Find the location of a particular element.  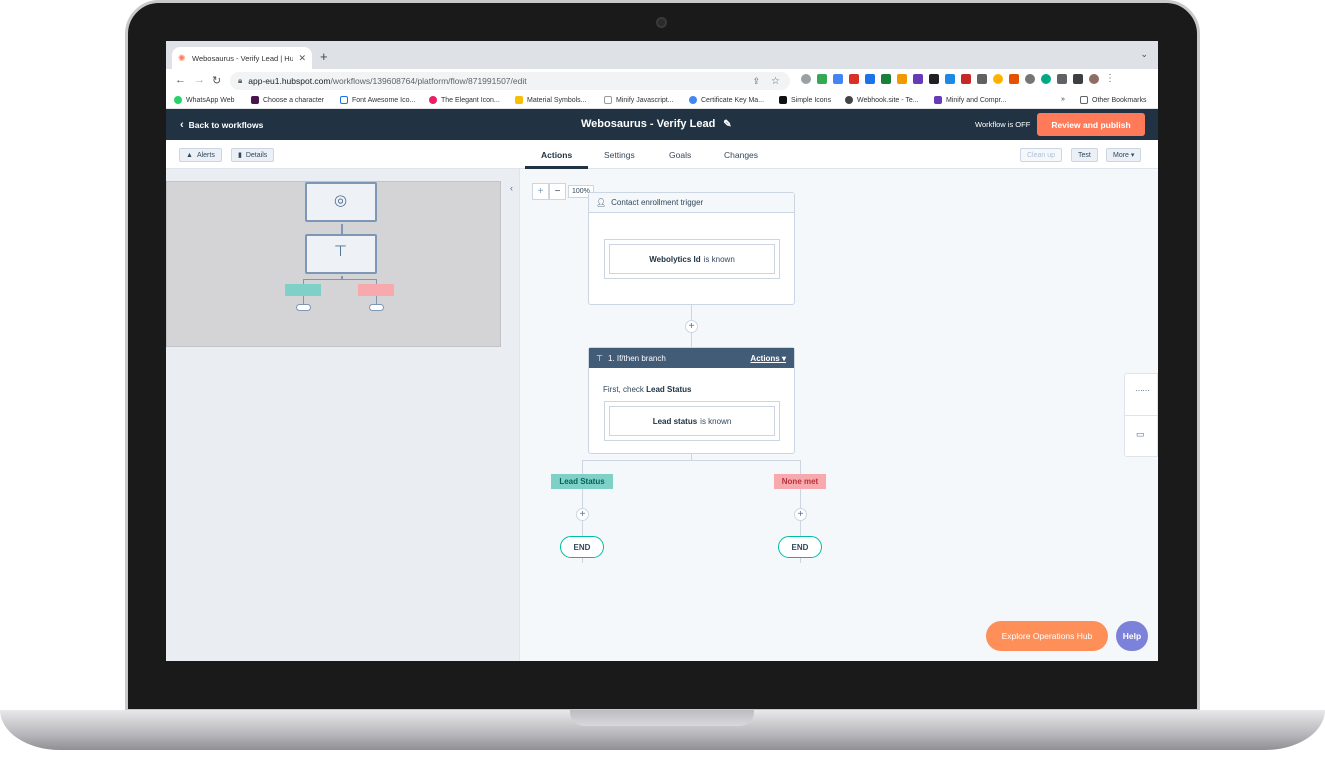

bookmarks-overflow-button: » is located at coordinates (1063, 99).